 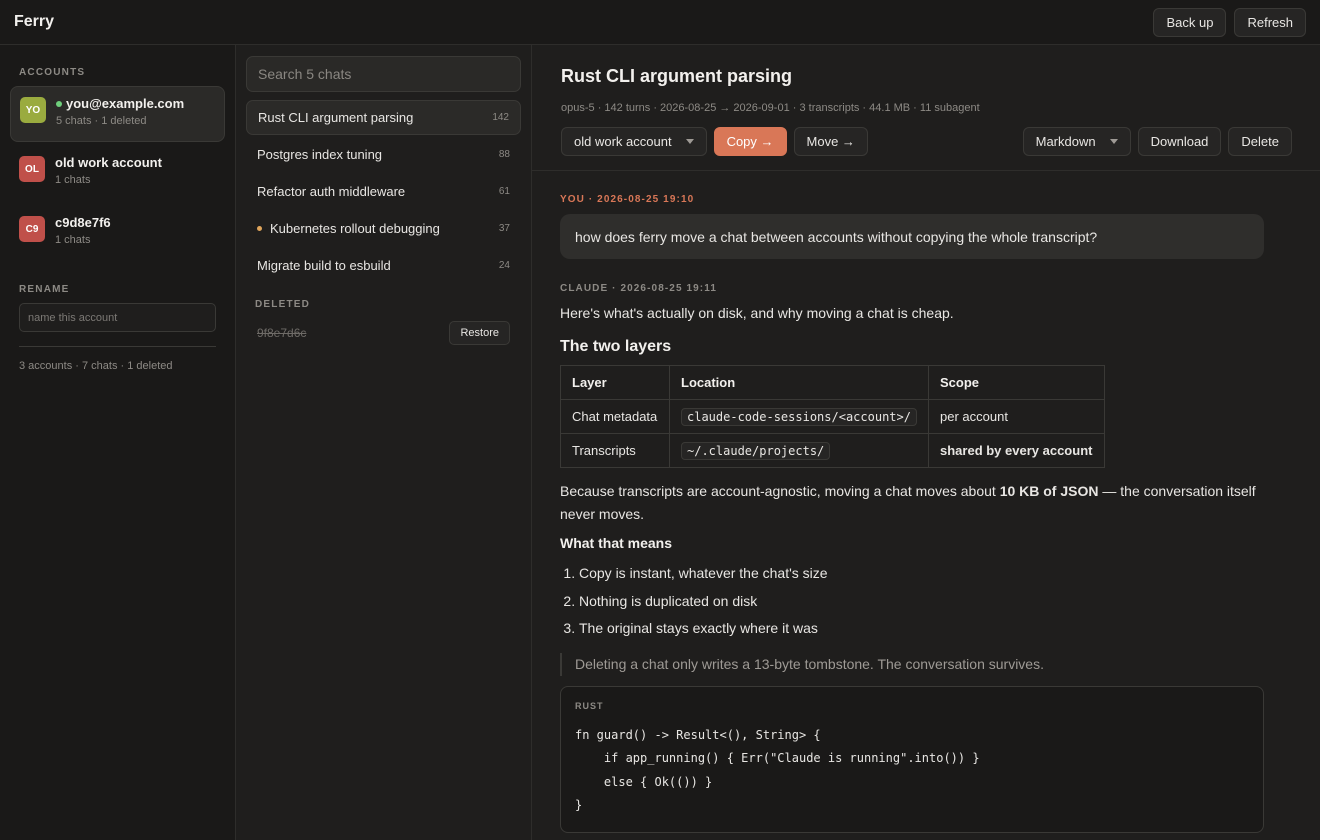 I want to click on chat-title: Postgres index tuning, so click(x=320, y=154).